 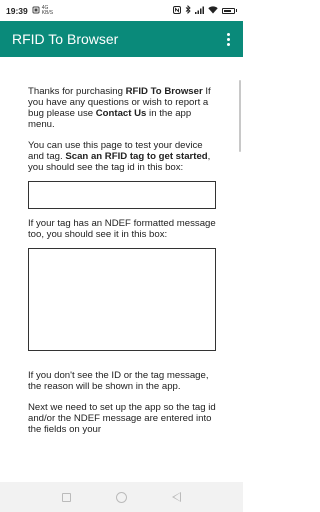 I want to click on network-label-bottom: KB/S, so click(x=47, y=12).